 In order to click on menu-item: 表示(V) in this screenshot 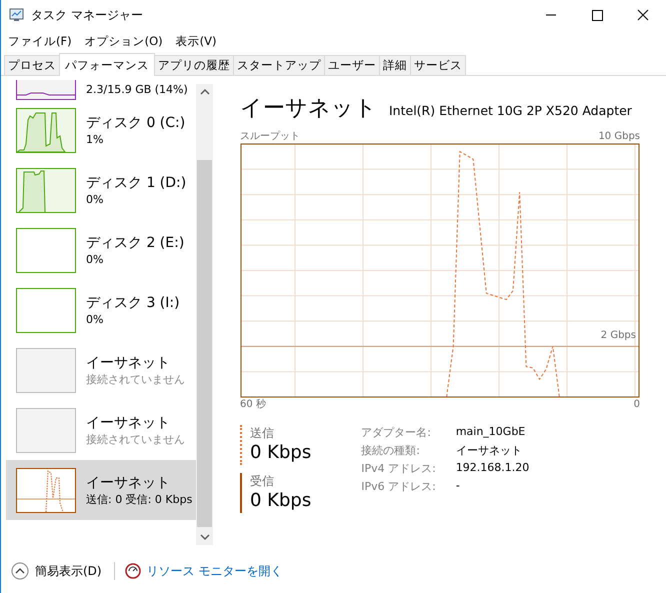, I will do `click(196, 41)`.